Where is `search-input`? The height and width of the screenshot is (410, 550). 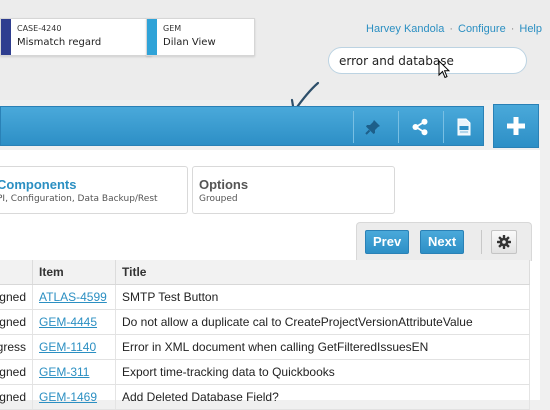 search-input is located at coordinates (427, 60).